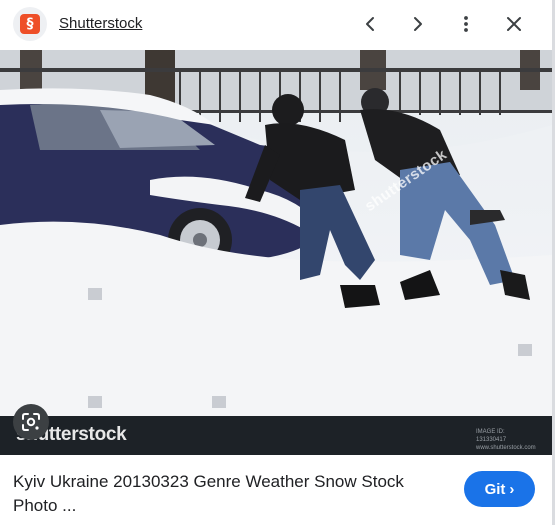 The height and width of the screenshot is (525, 555). I want to click on more-vert-icon, so click(466, 24).